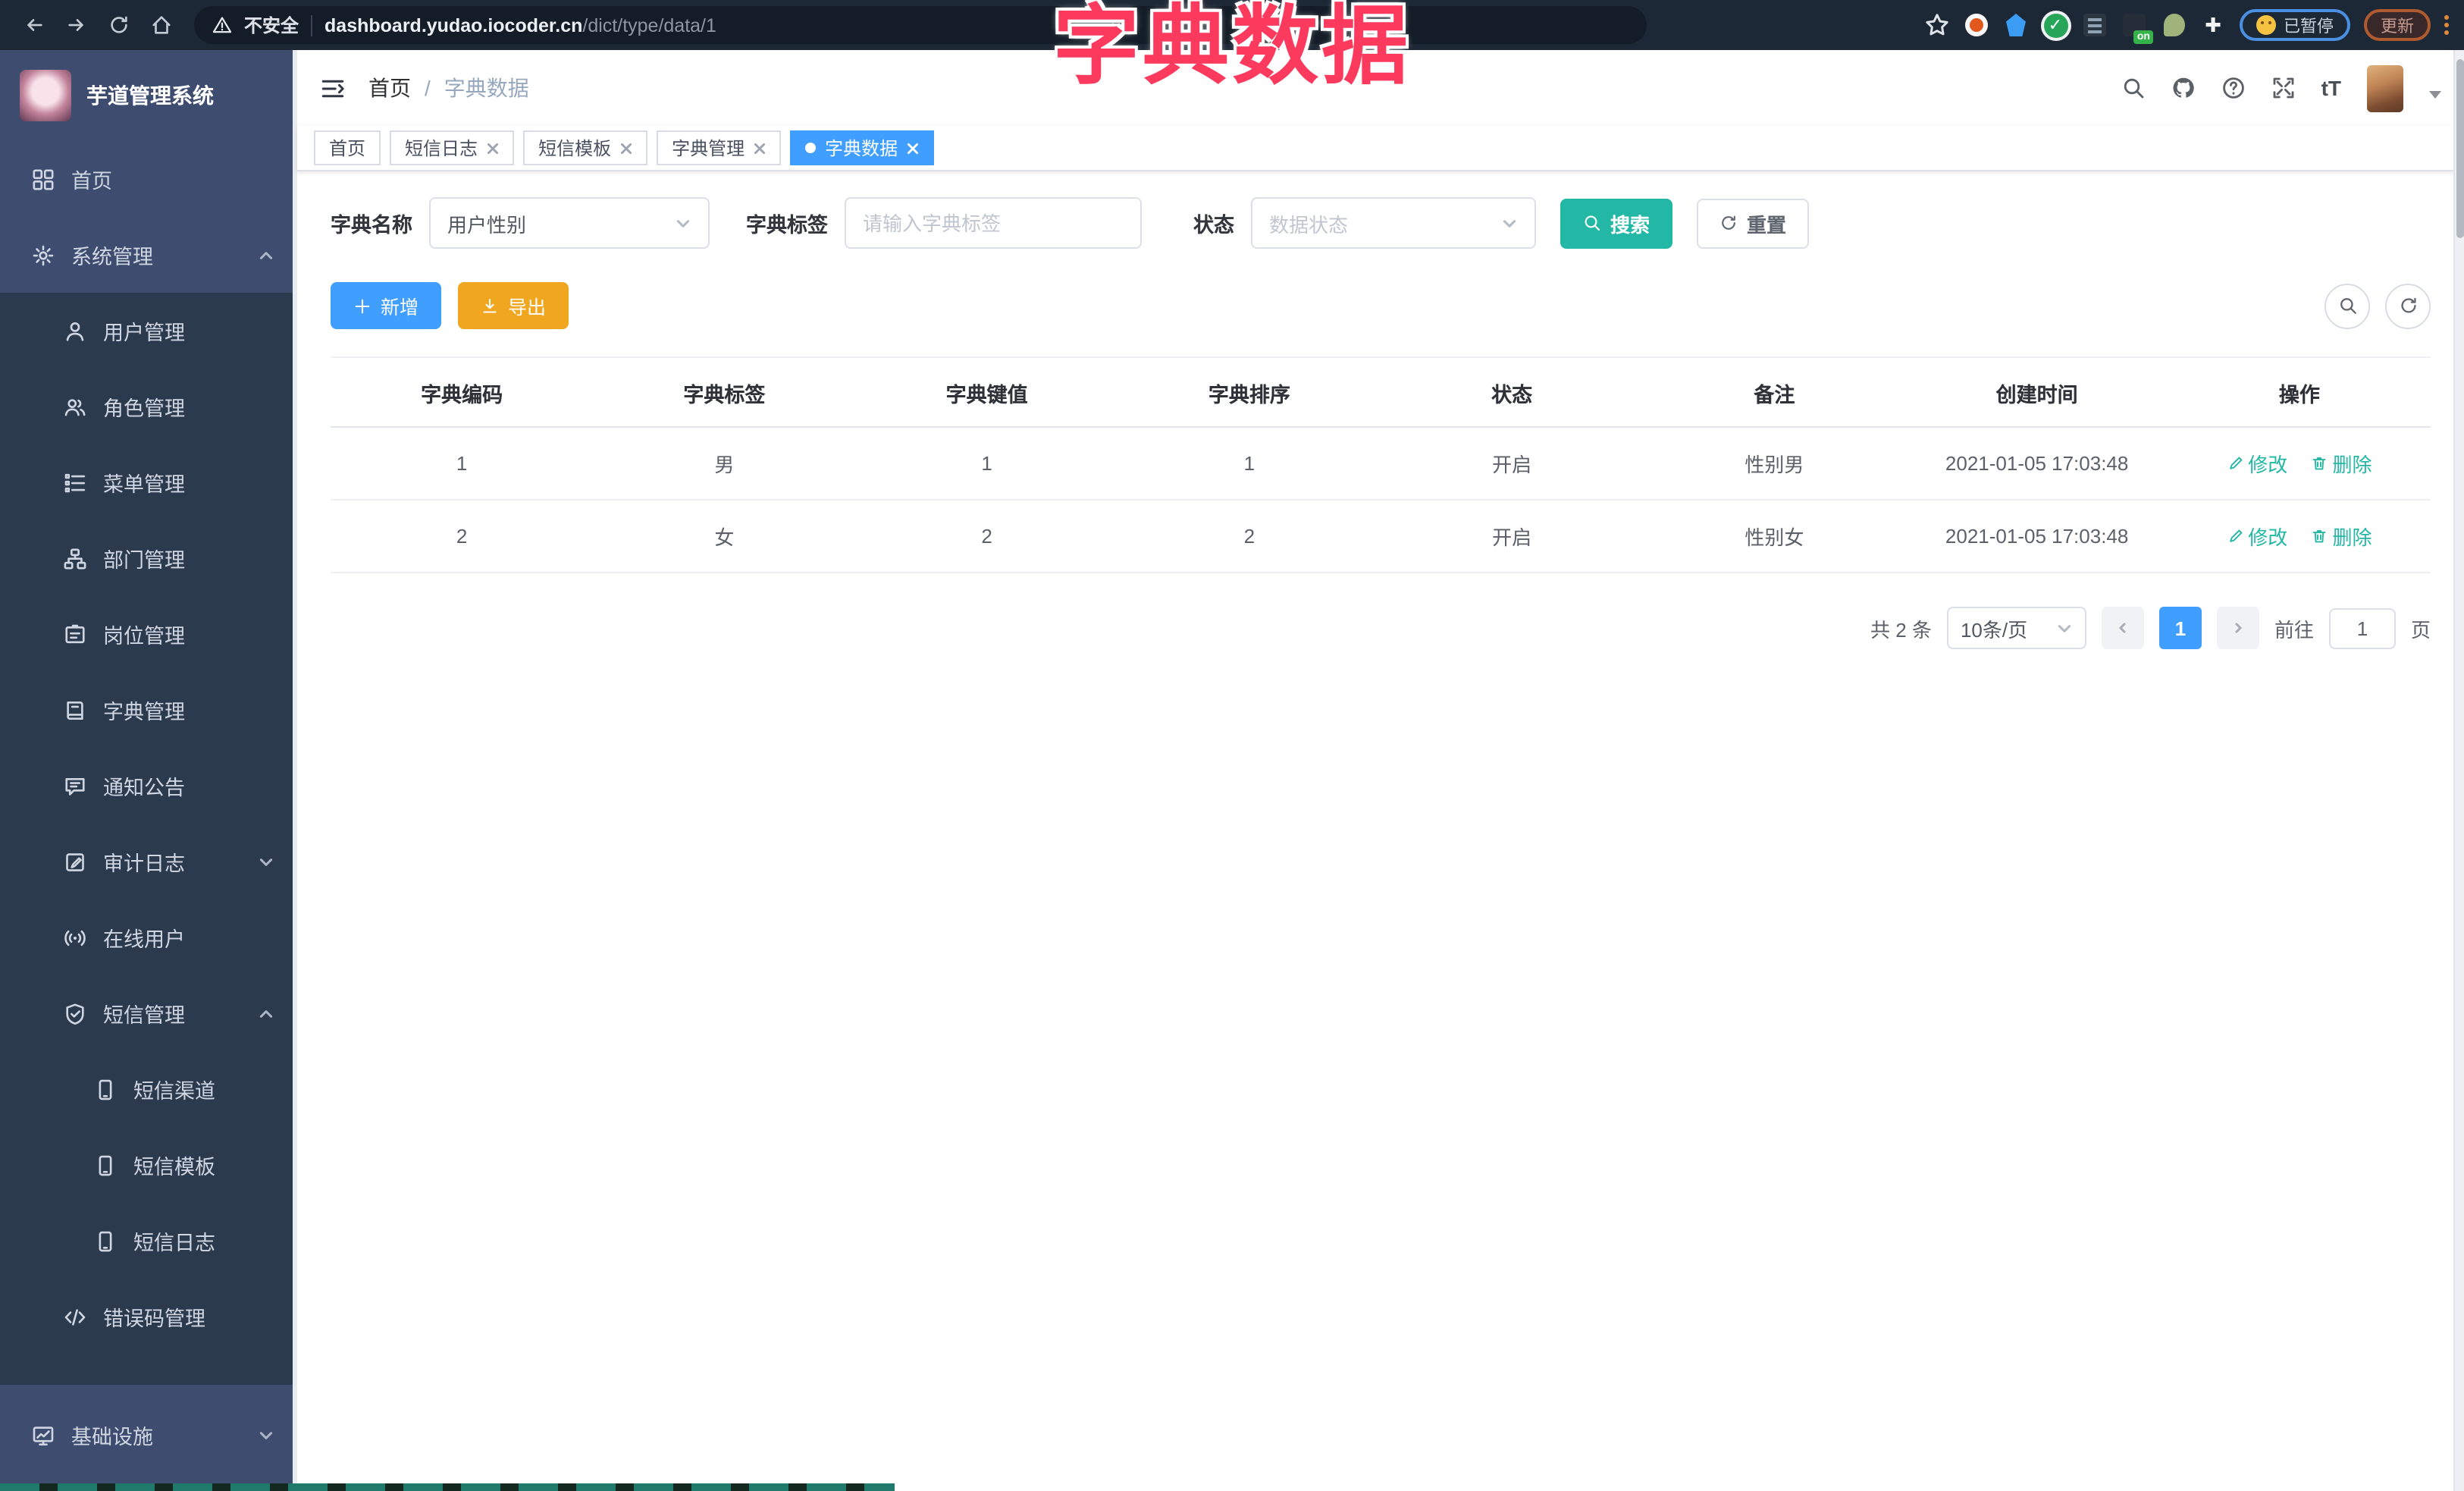 The image size is (2464, 1491). I want to click on dict-name-select: 用户性别, so click(570, 223).